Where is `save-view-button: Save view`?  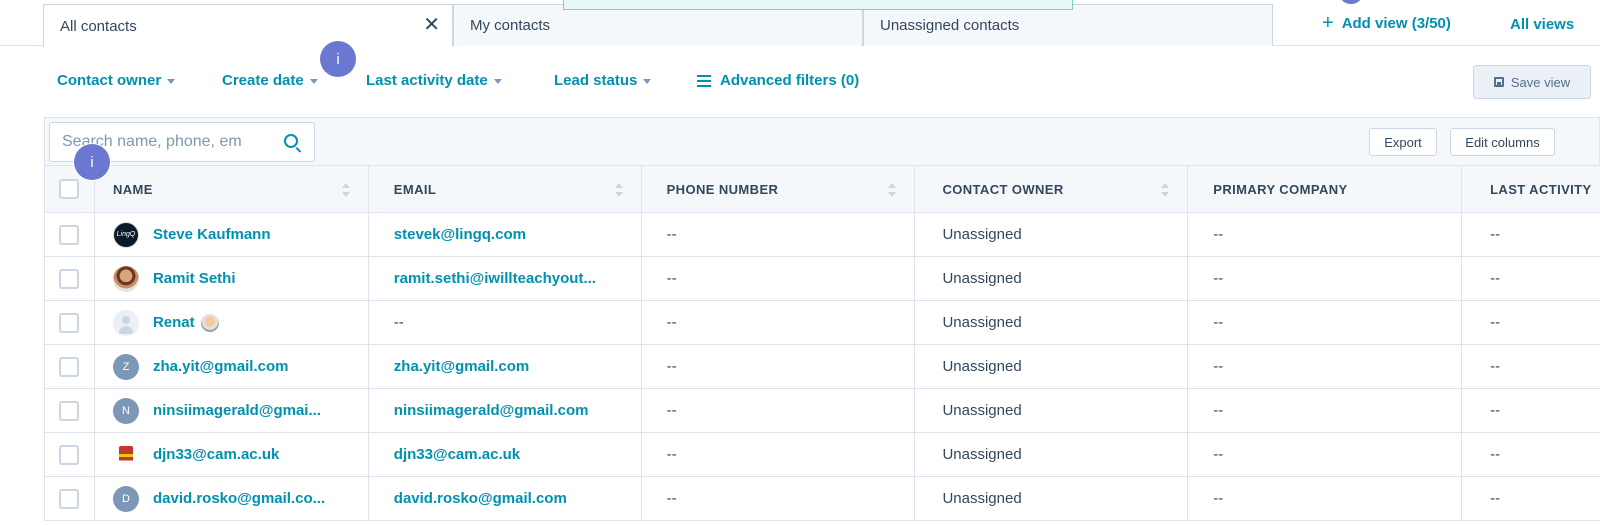 save-view-button: Save view is located at coordinates (1532, 82).